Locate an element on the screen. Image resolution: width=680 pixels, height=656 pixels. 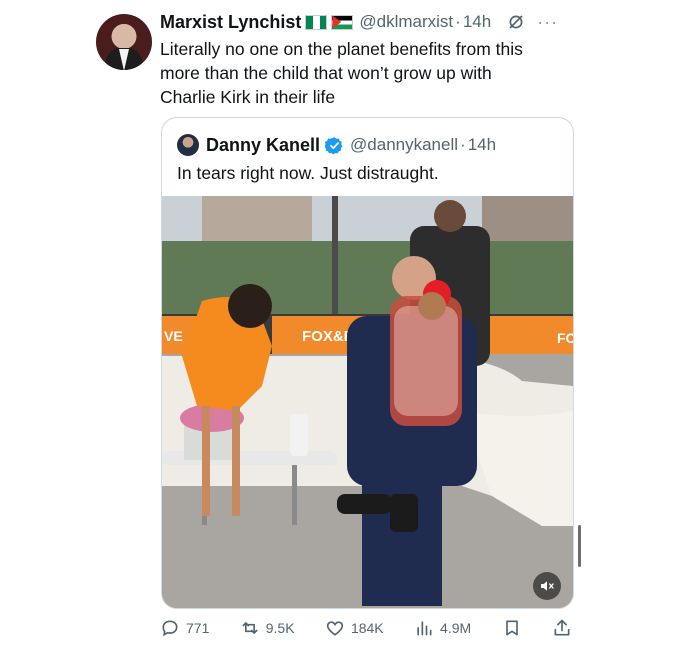
share-icon is located at coordinates (562, 627).